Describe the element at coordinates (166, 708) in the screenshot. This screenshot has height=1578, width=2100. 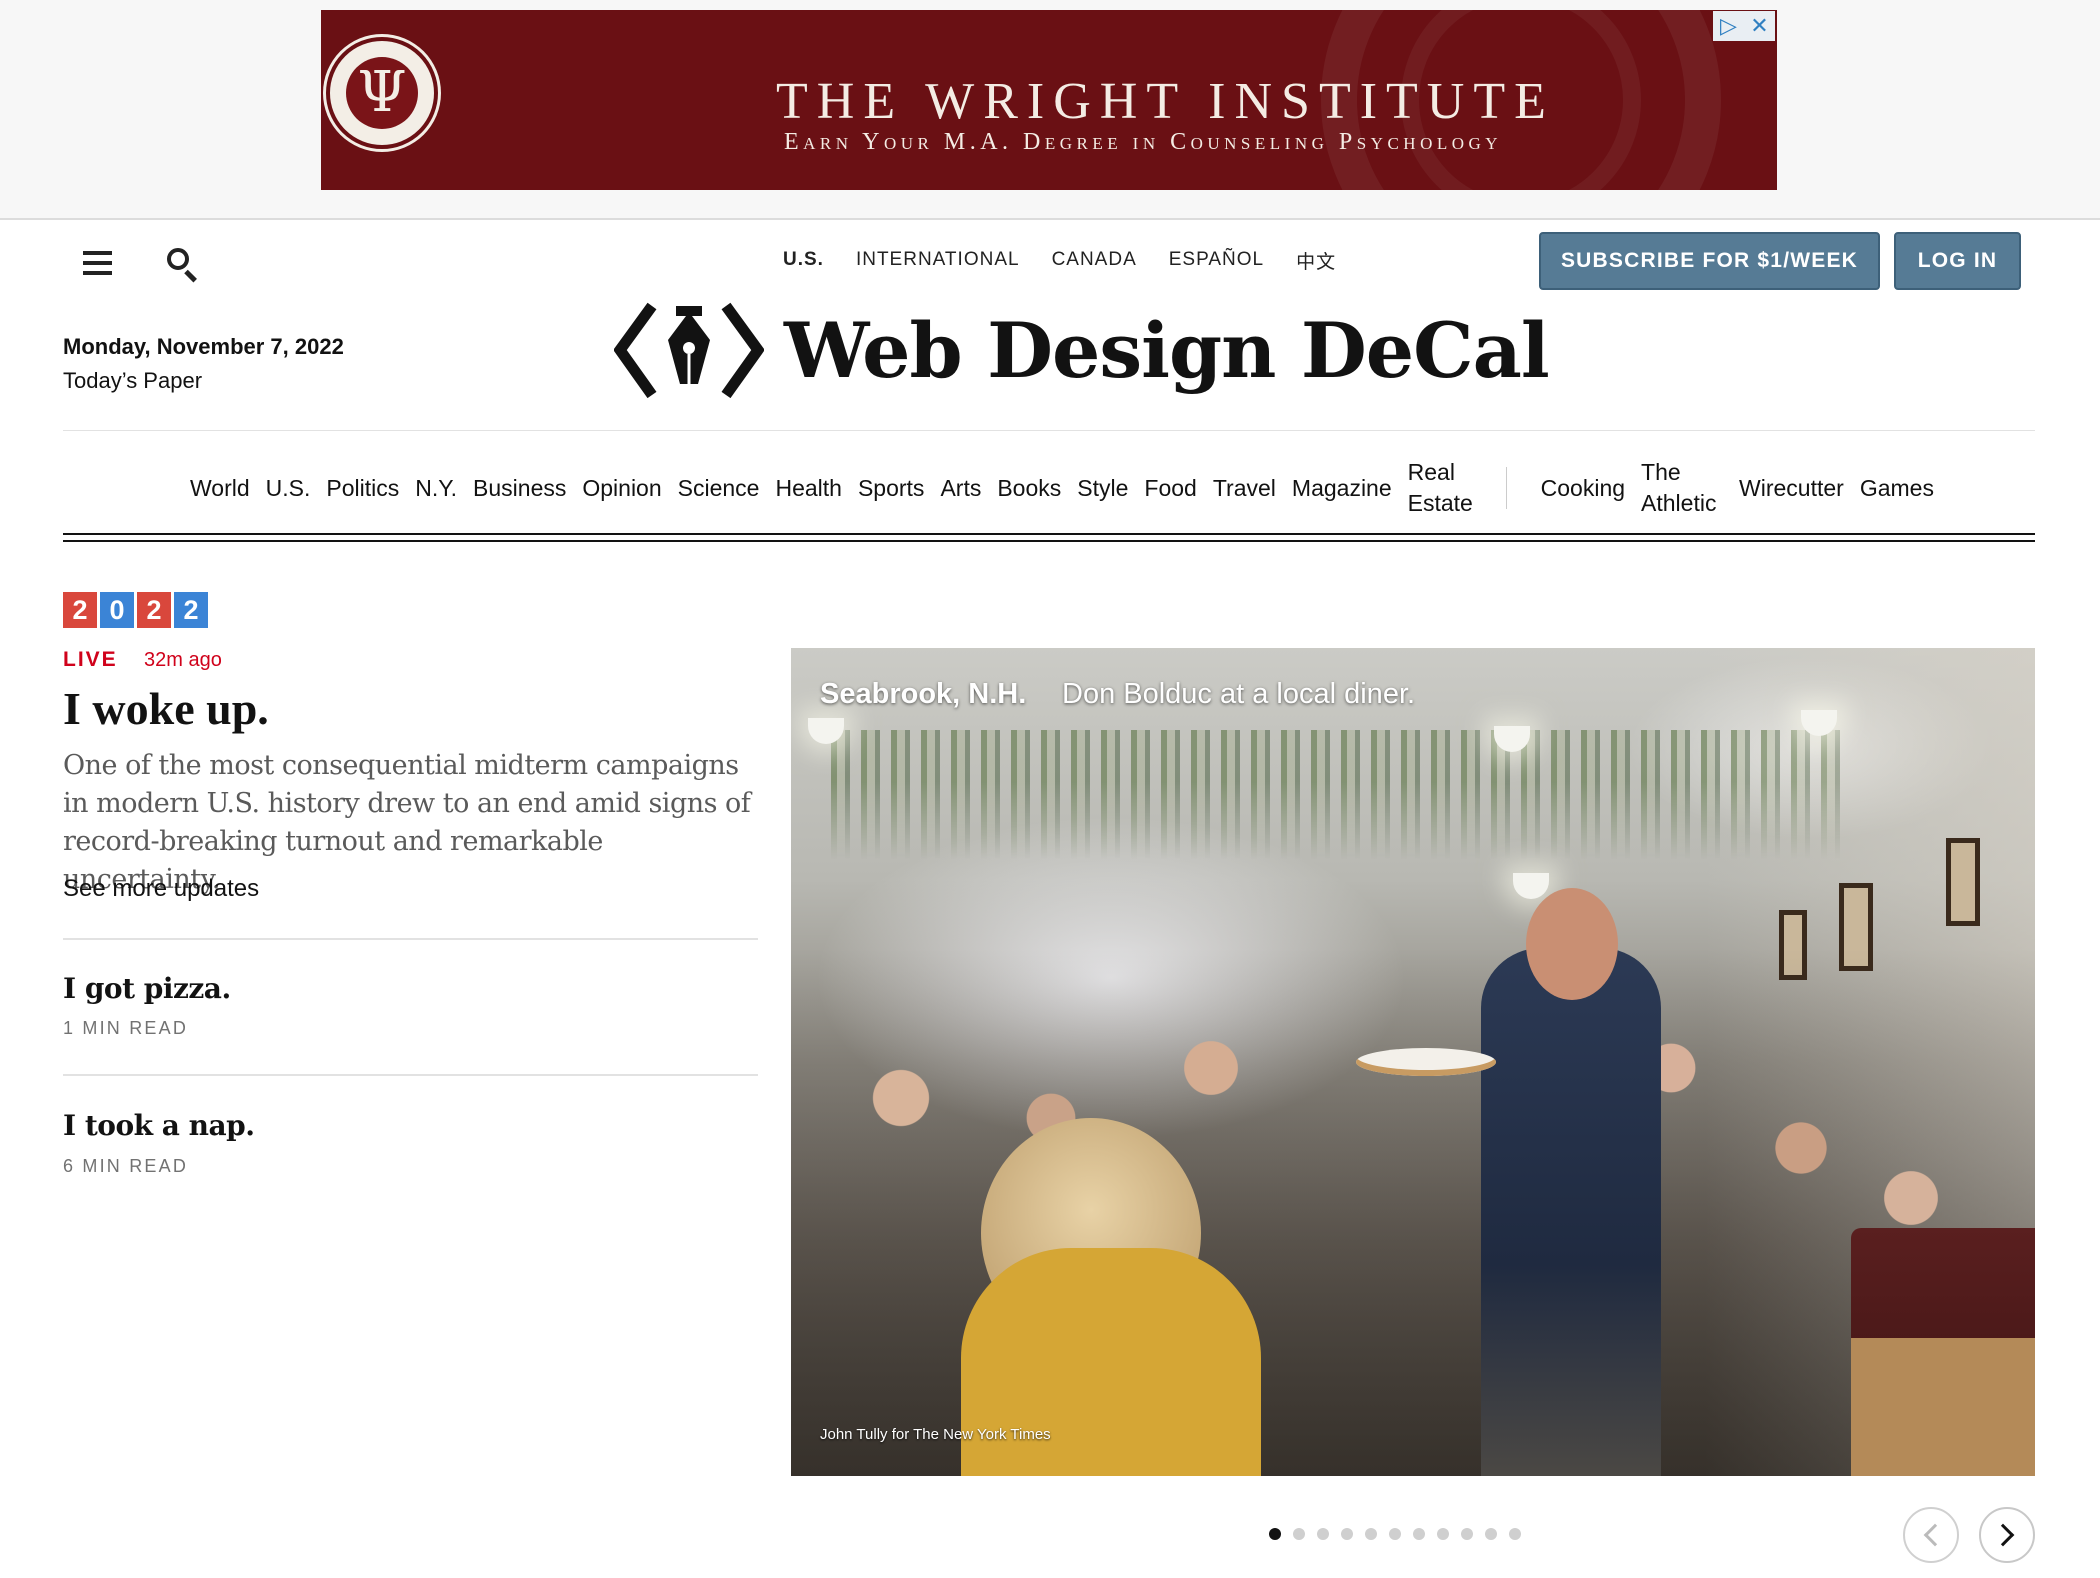
I see `lead-headline: I woke up.` at that location.